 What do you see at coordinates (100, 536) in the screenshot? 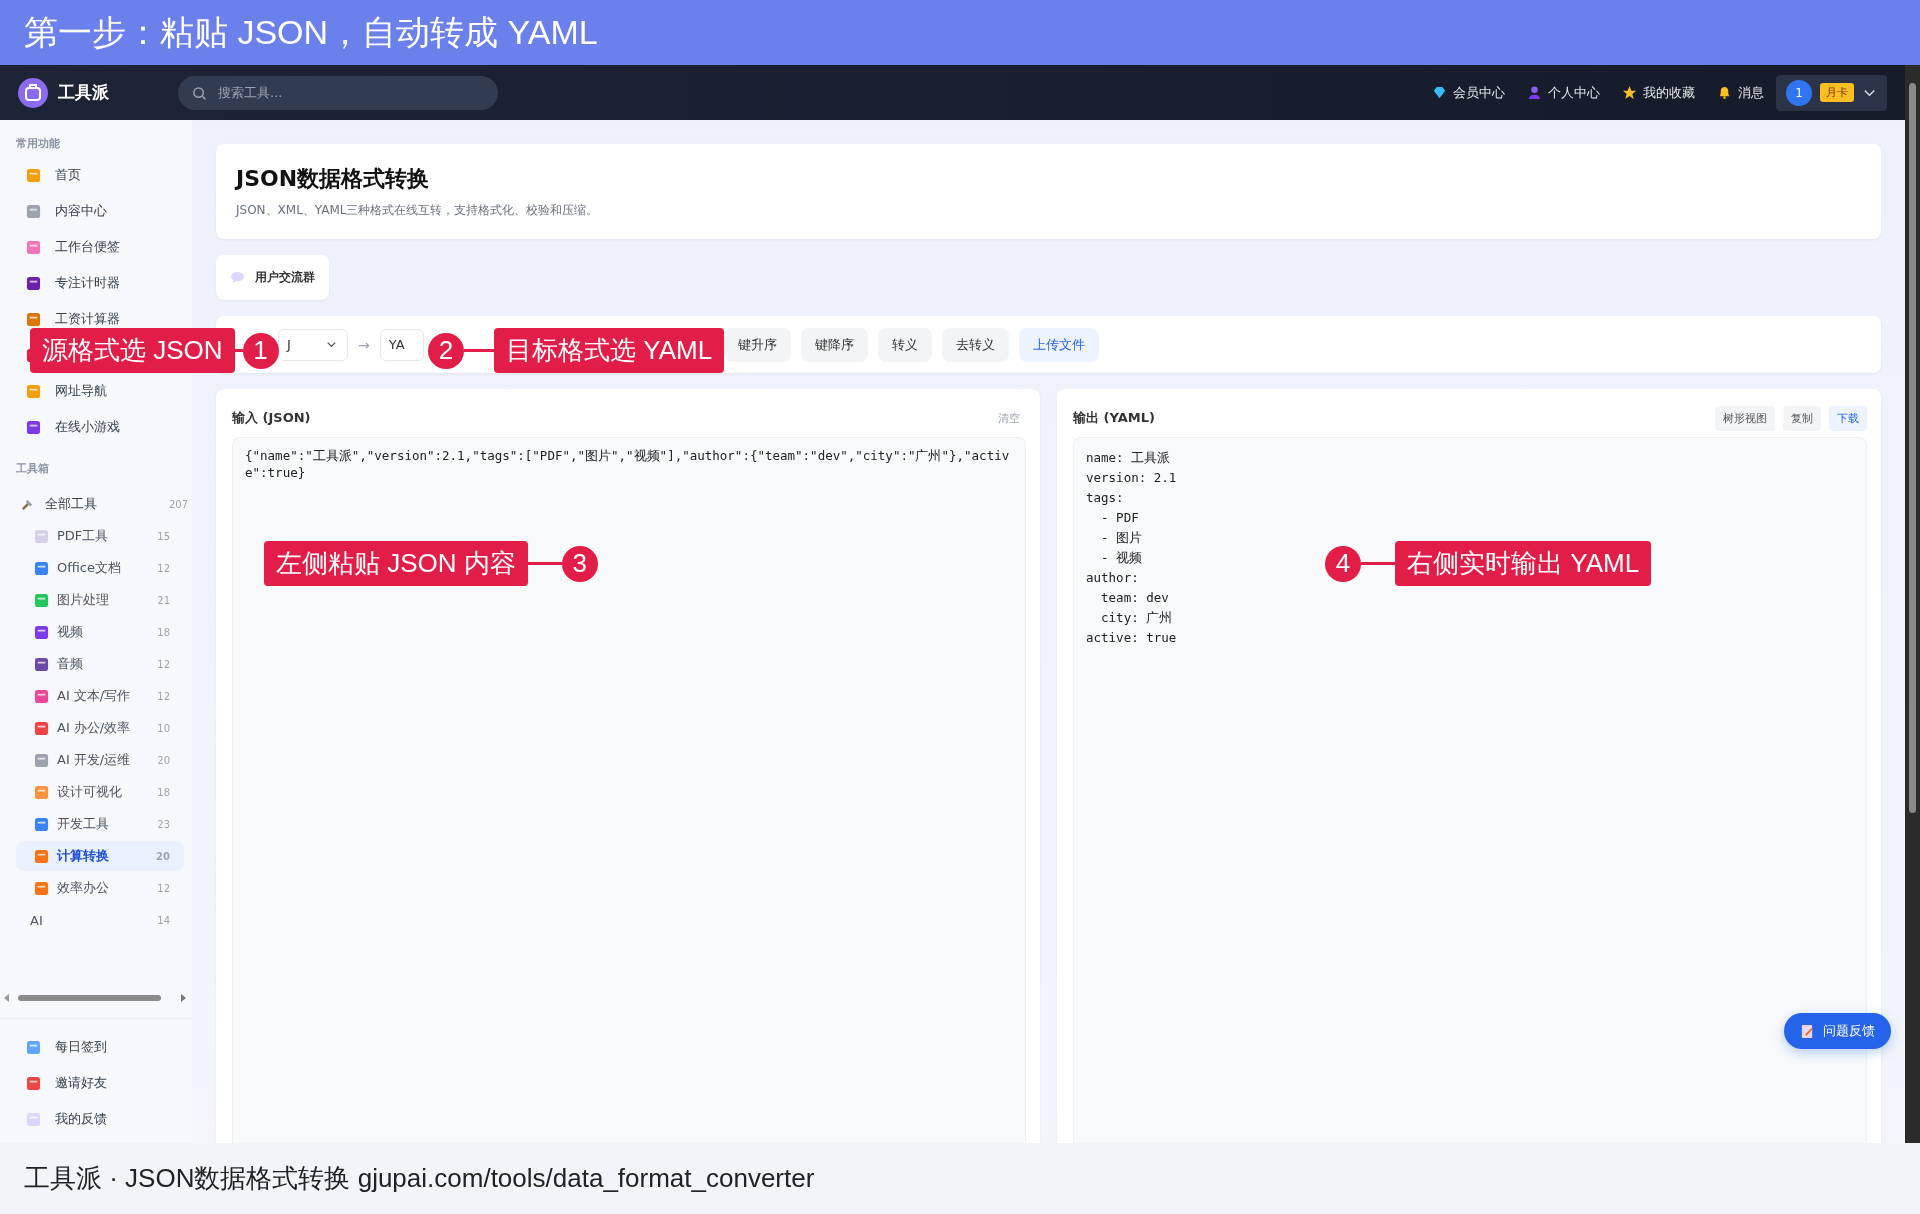
I see `tree-item: PDF工具 15` at bounding box center [100, 536].